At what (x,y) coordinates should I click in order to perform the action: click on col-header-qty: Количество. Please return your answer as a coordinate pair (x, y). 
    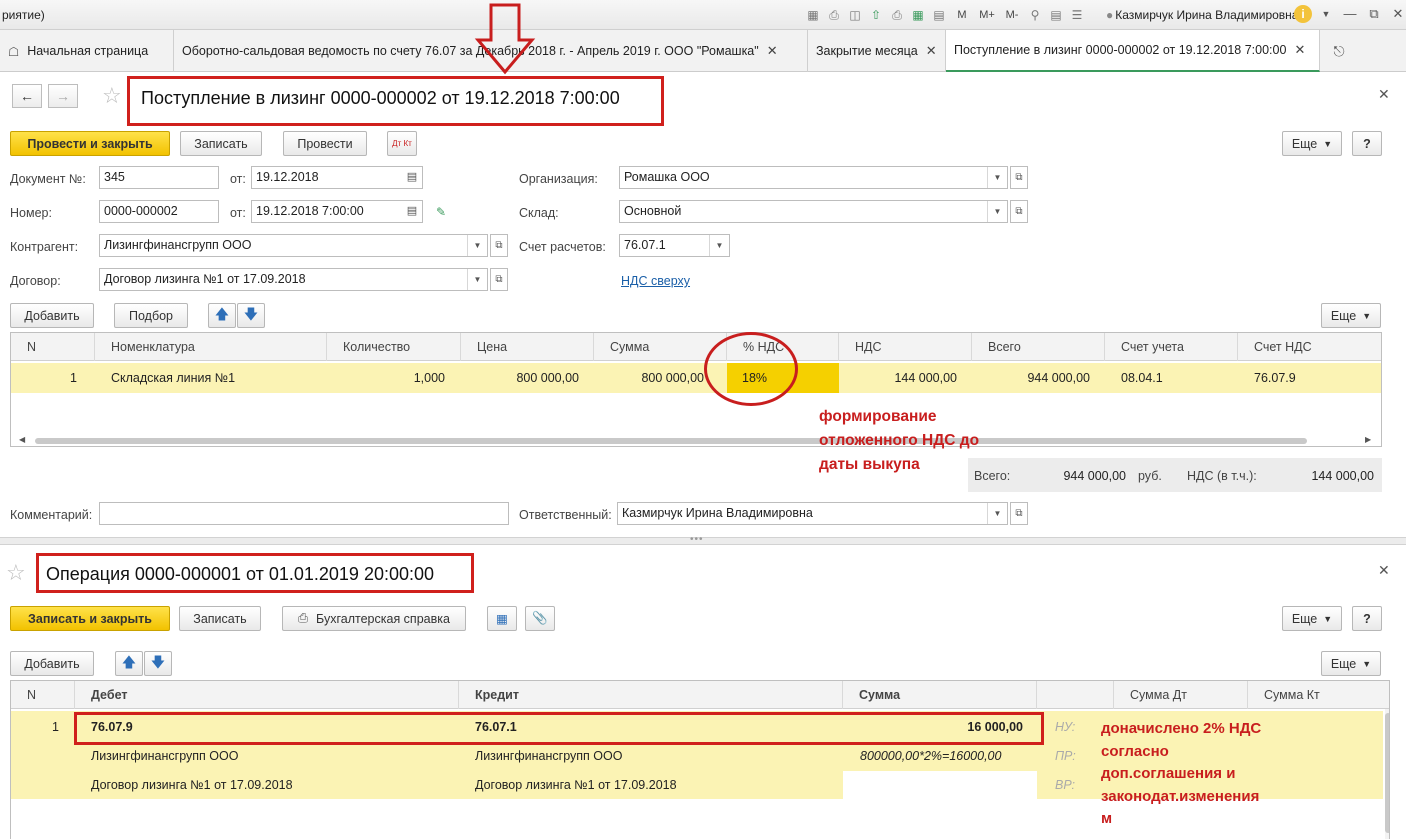
    Looking at the image, I should click on (394, 347).